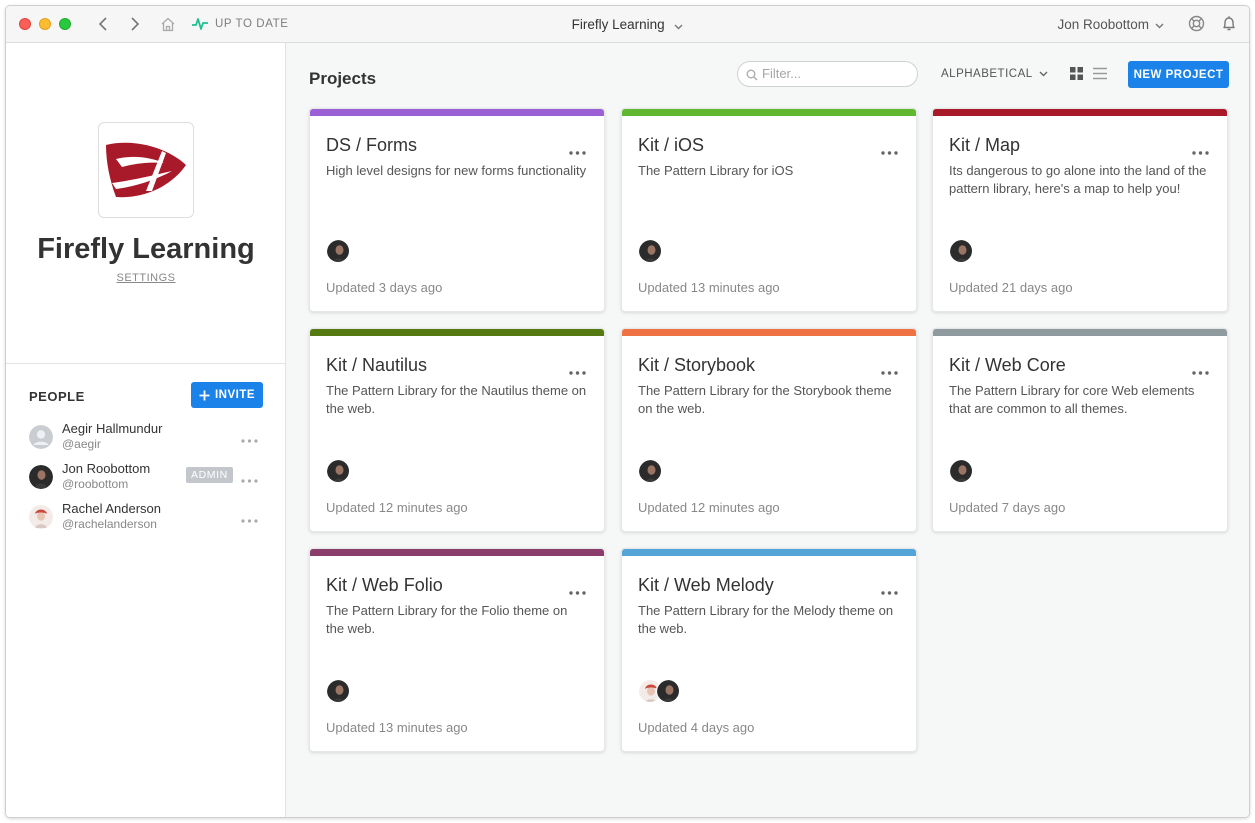 Image resolution: width=1255 pixels, height=823 pixels. Describe the element at coordinates (1011, 287) in the screenshot. I see `project-updated: Updated 21 days ago` at that location.